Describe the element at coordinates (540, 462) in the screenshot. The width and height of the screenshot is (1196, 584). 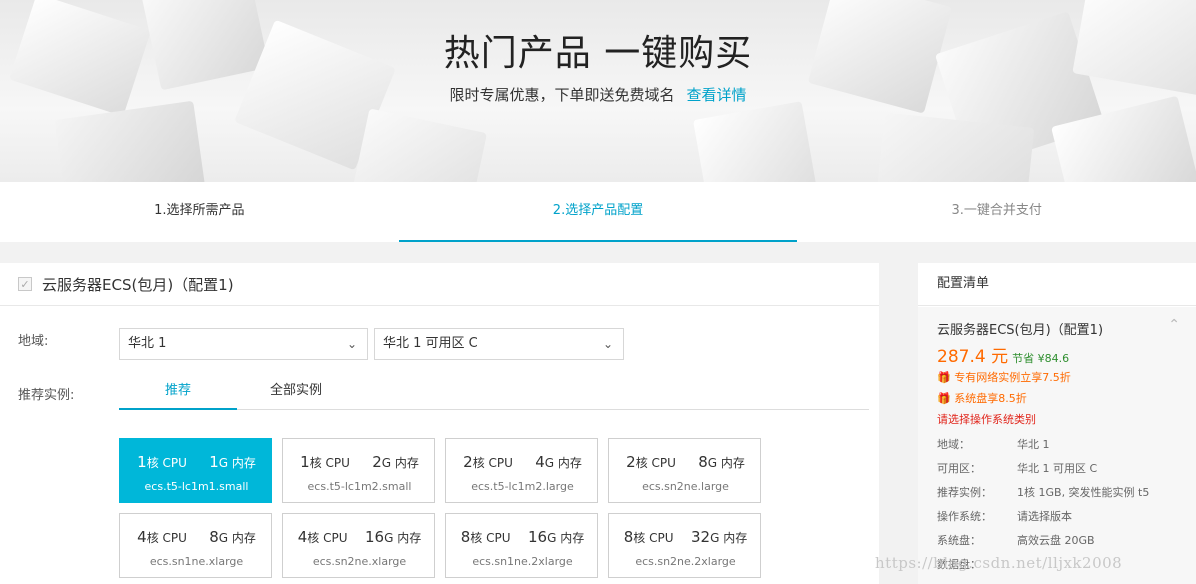
I see `card-mem-count: 4` at that location.